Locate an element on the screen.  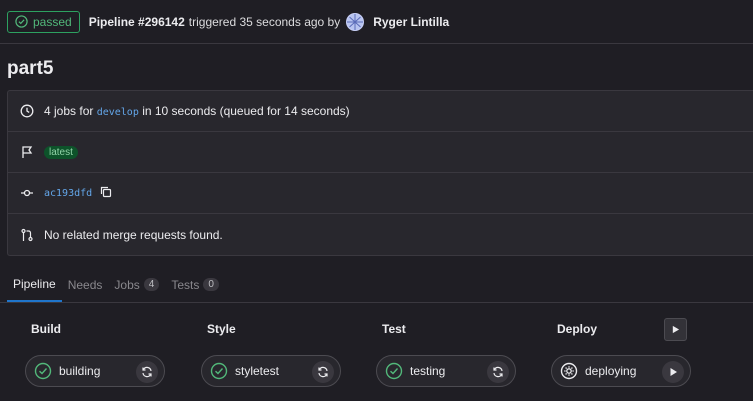
tab-jobs: Jobs 4 is located at coordinates (136, 284).